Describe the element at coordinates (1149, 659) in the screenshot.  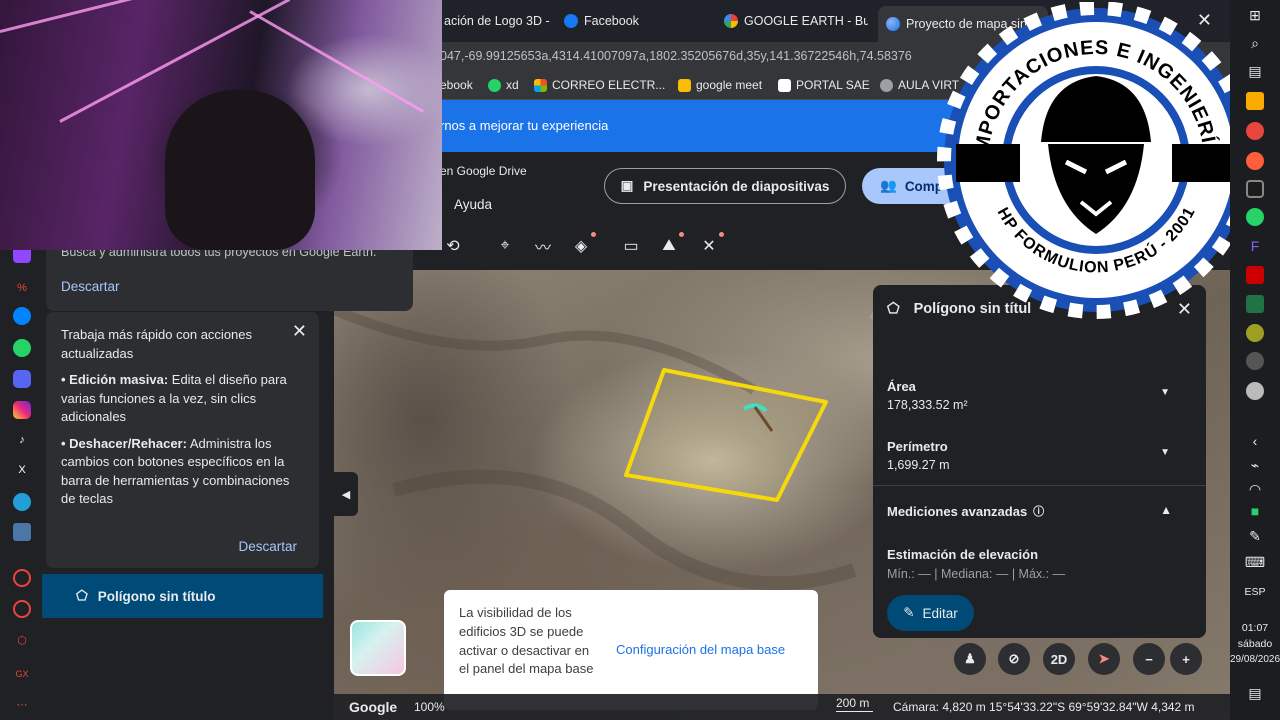
I see `zoom-out-button: −` at that location.